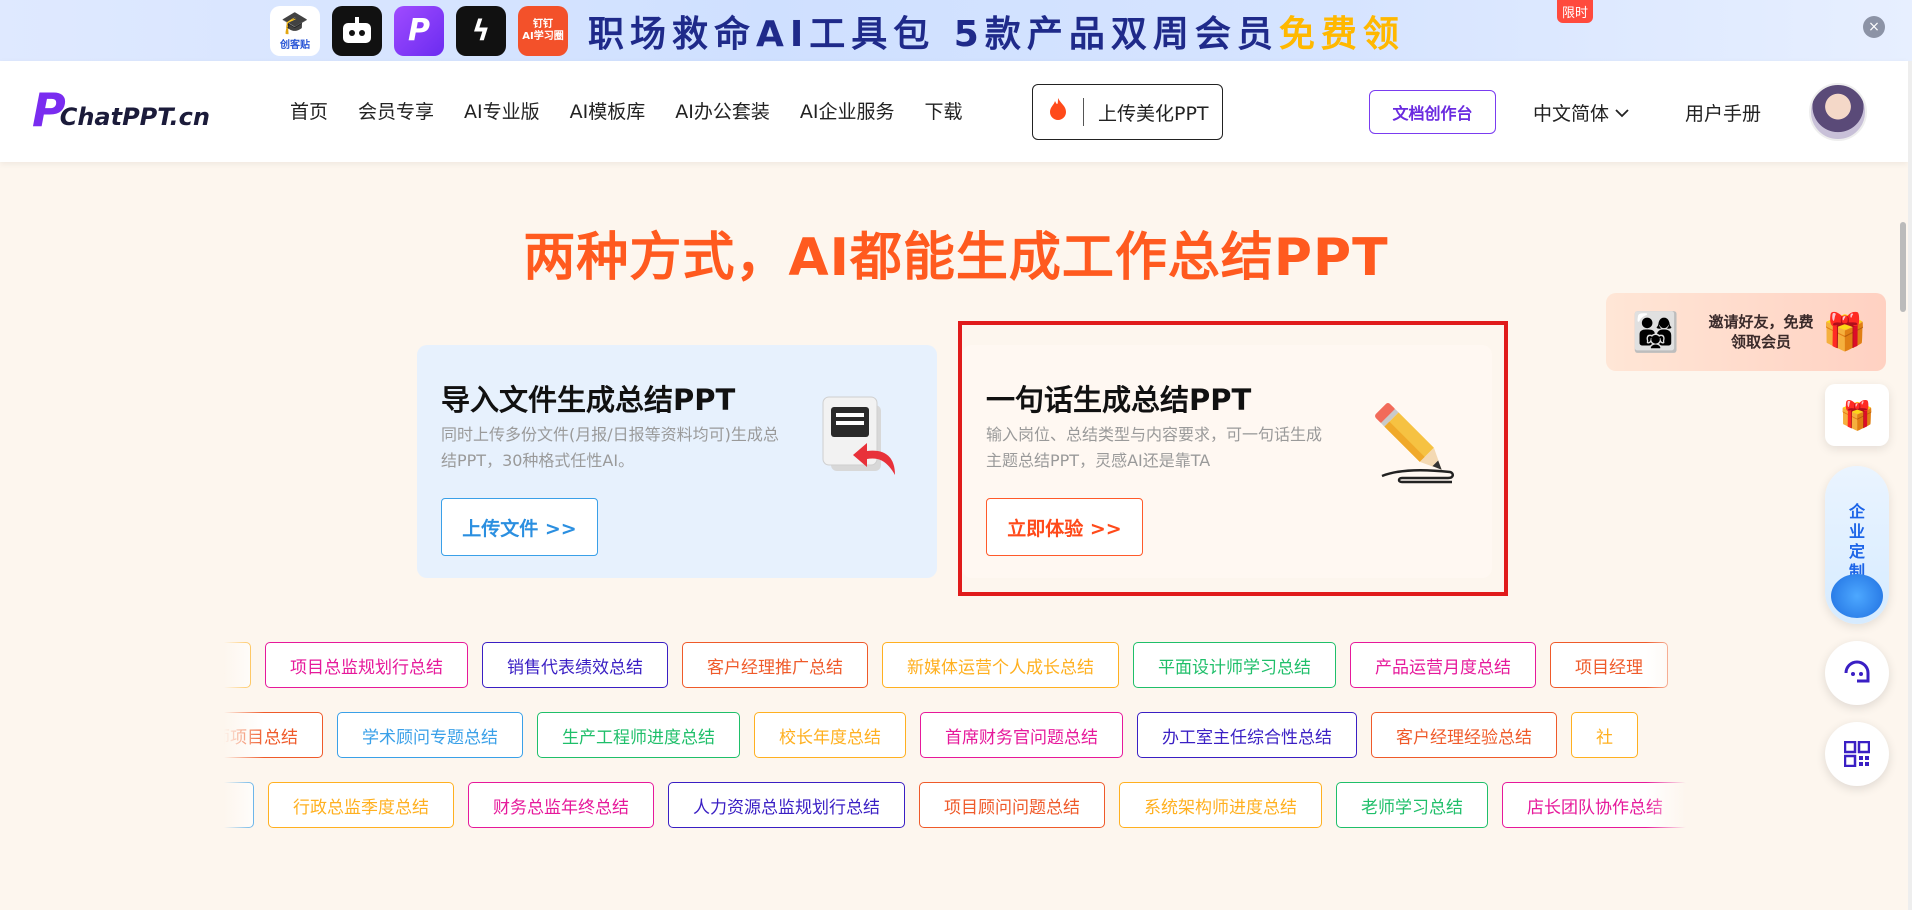  What do you see at coordinates (134, 117) in the screenshot?
I see `logo-text: ChatPPT.cn` at bounding box center [134, 117].